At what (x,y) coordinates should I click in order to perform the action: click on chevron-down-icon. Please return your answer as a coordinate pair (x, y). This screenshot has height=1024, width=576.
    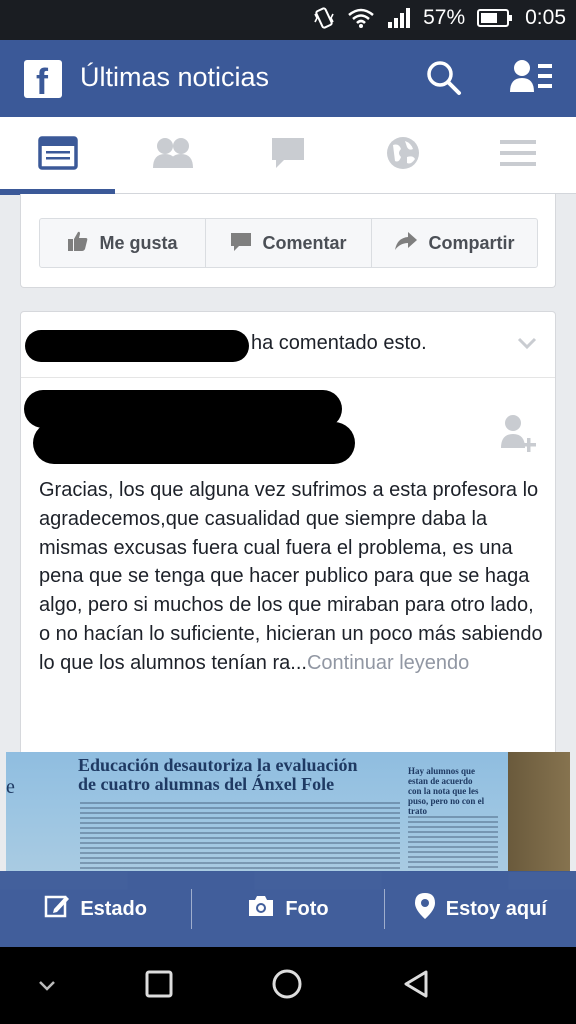
    Looking at the image, I should click on (527, 345).